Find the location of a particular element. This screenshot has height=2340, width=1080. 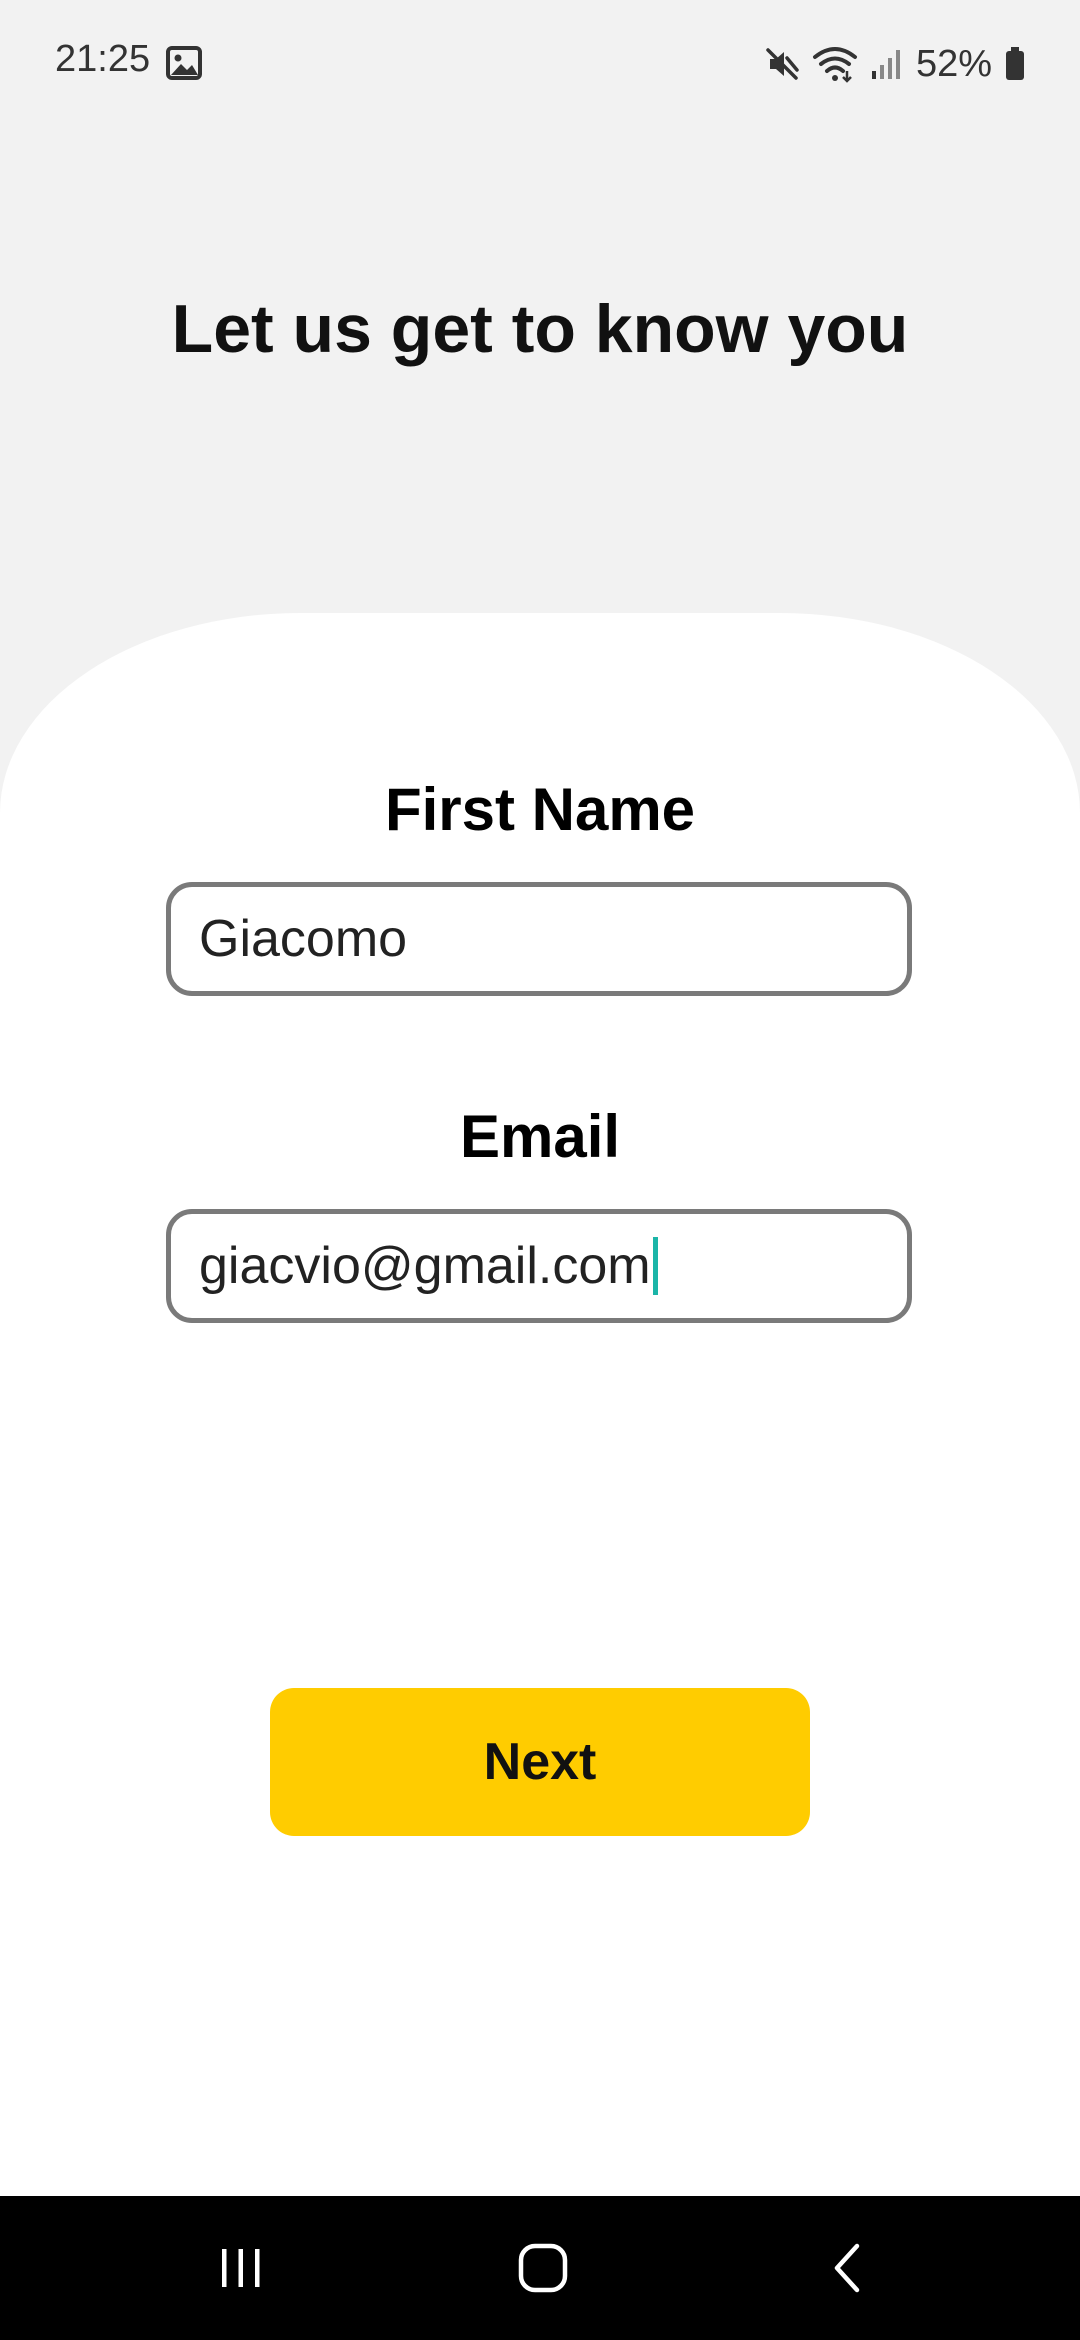

battery-percentage: 52% is located at coordinates (953, 63).